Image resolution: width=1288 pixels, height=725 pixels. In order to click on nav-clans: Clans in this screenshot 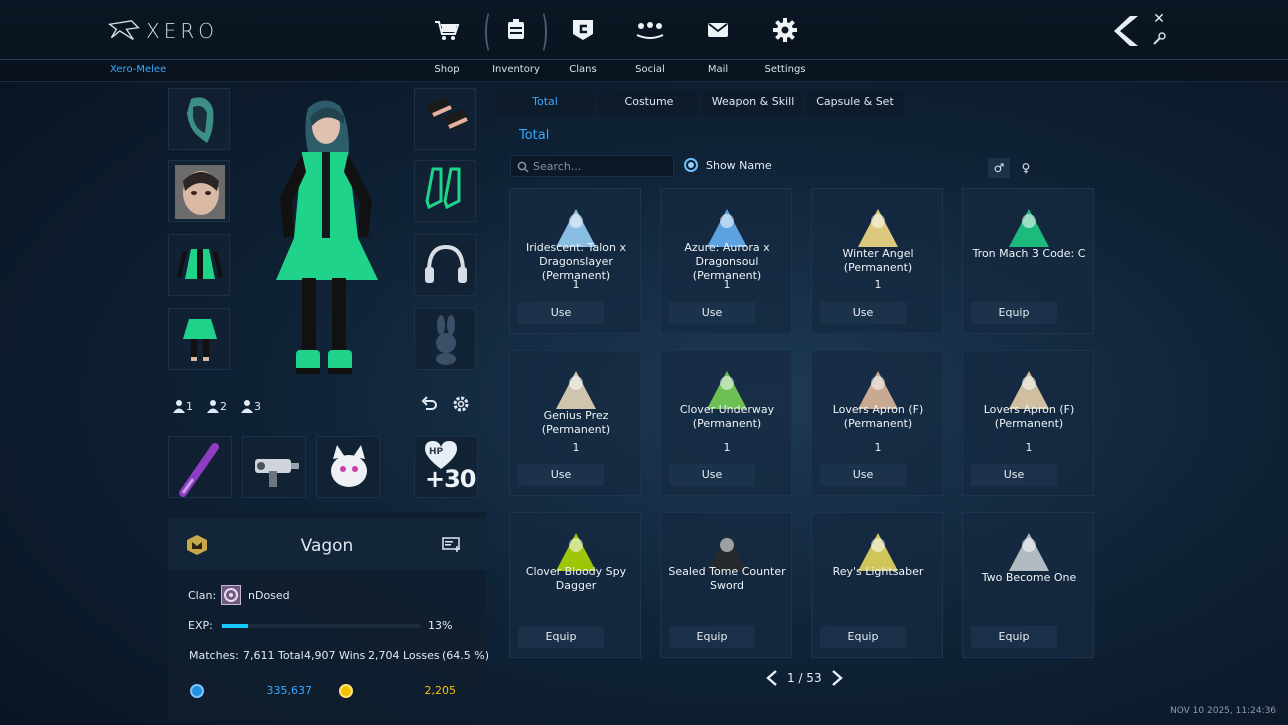, I will do `click(583, 44)`.